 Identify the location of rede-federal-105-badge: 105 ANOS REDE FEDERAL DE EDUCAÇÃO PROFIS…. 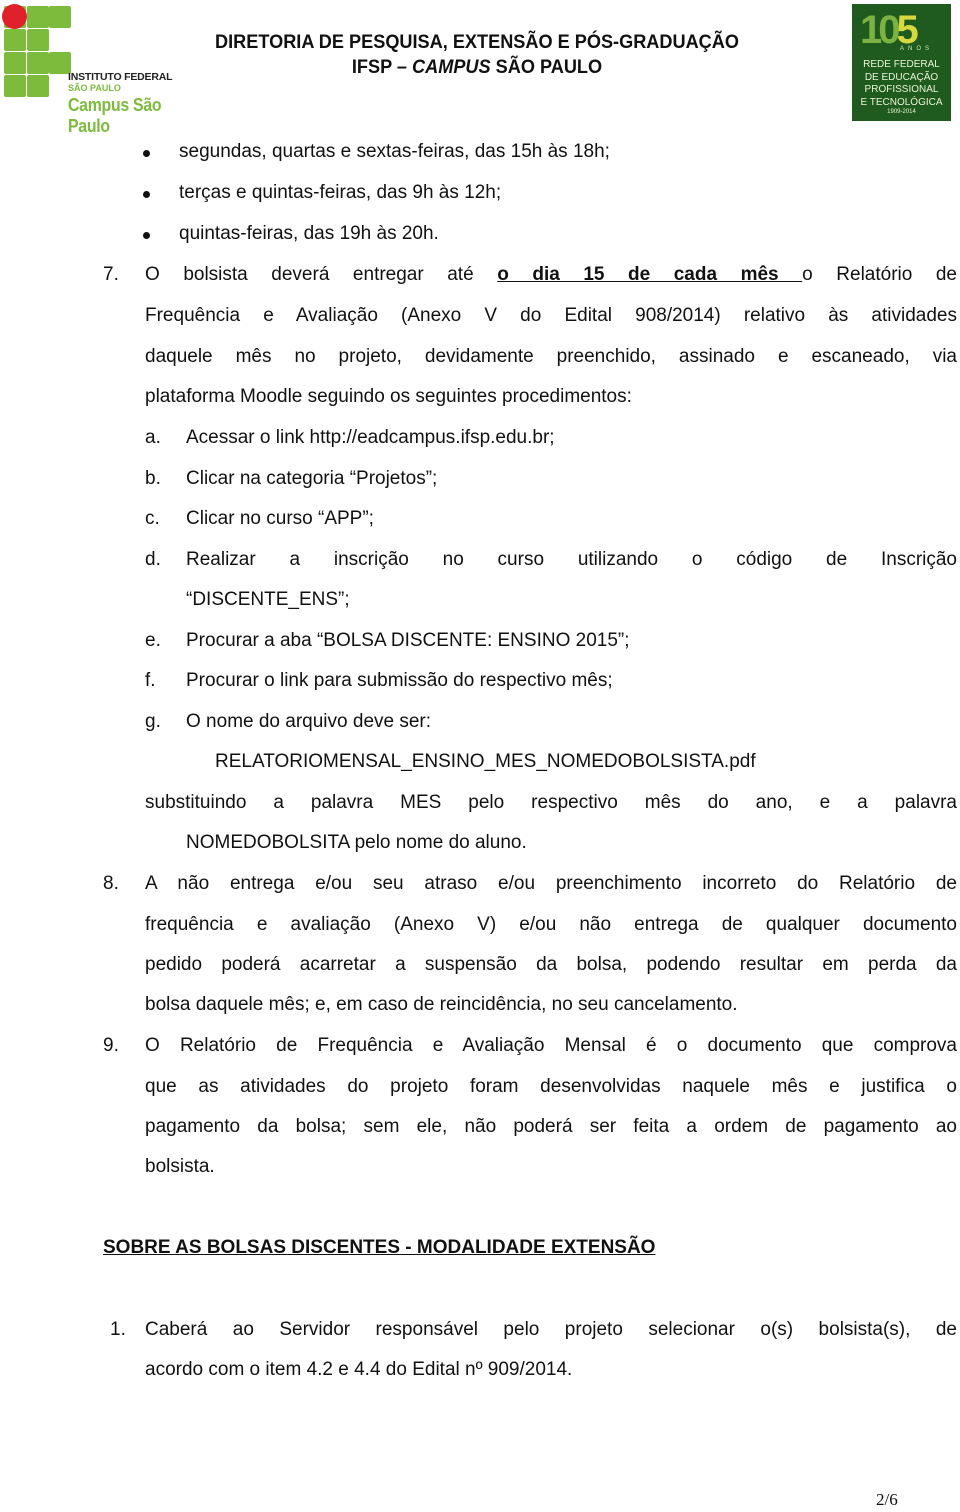
(901, 62).